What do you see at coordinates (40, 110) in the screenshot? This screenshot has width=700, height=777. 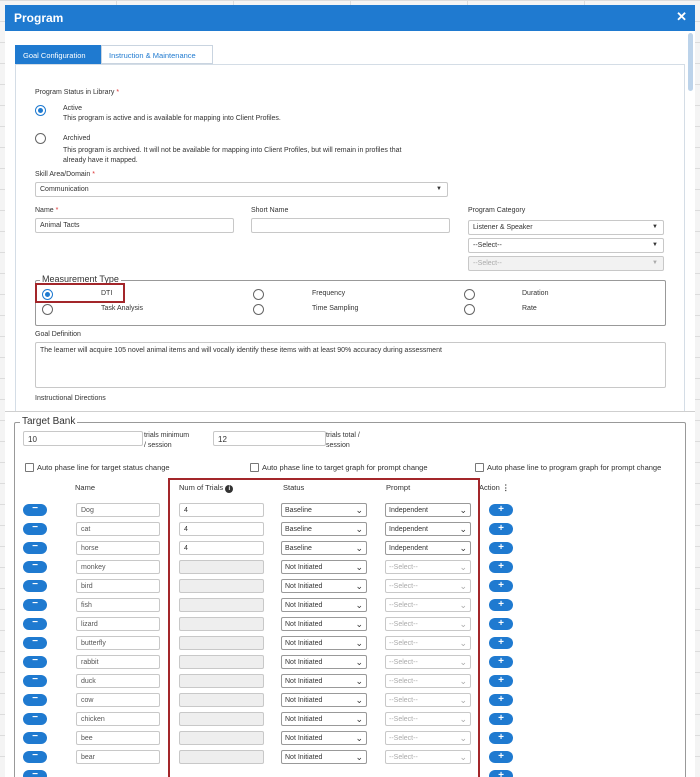 I see `status-active-radio` at bounding box center [40, 110].